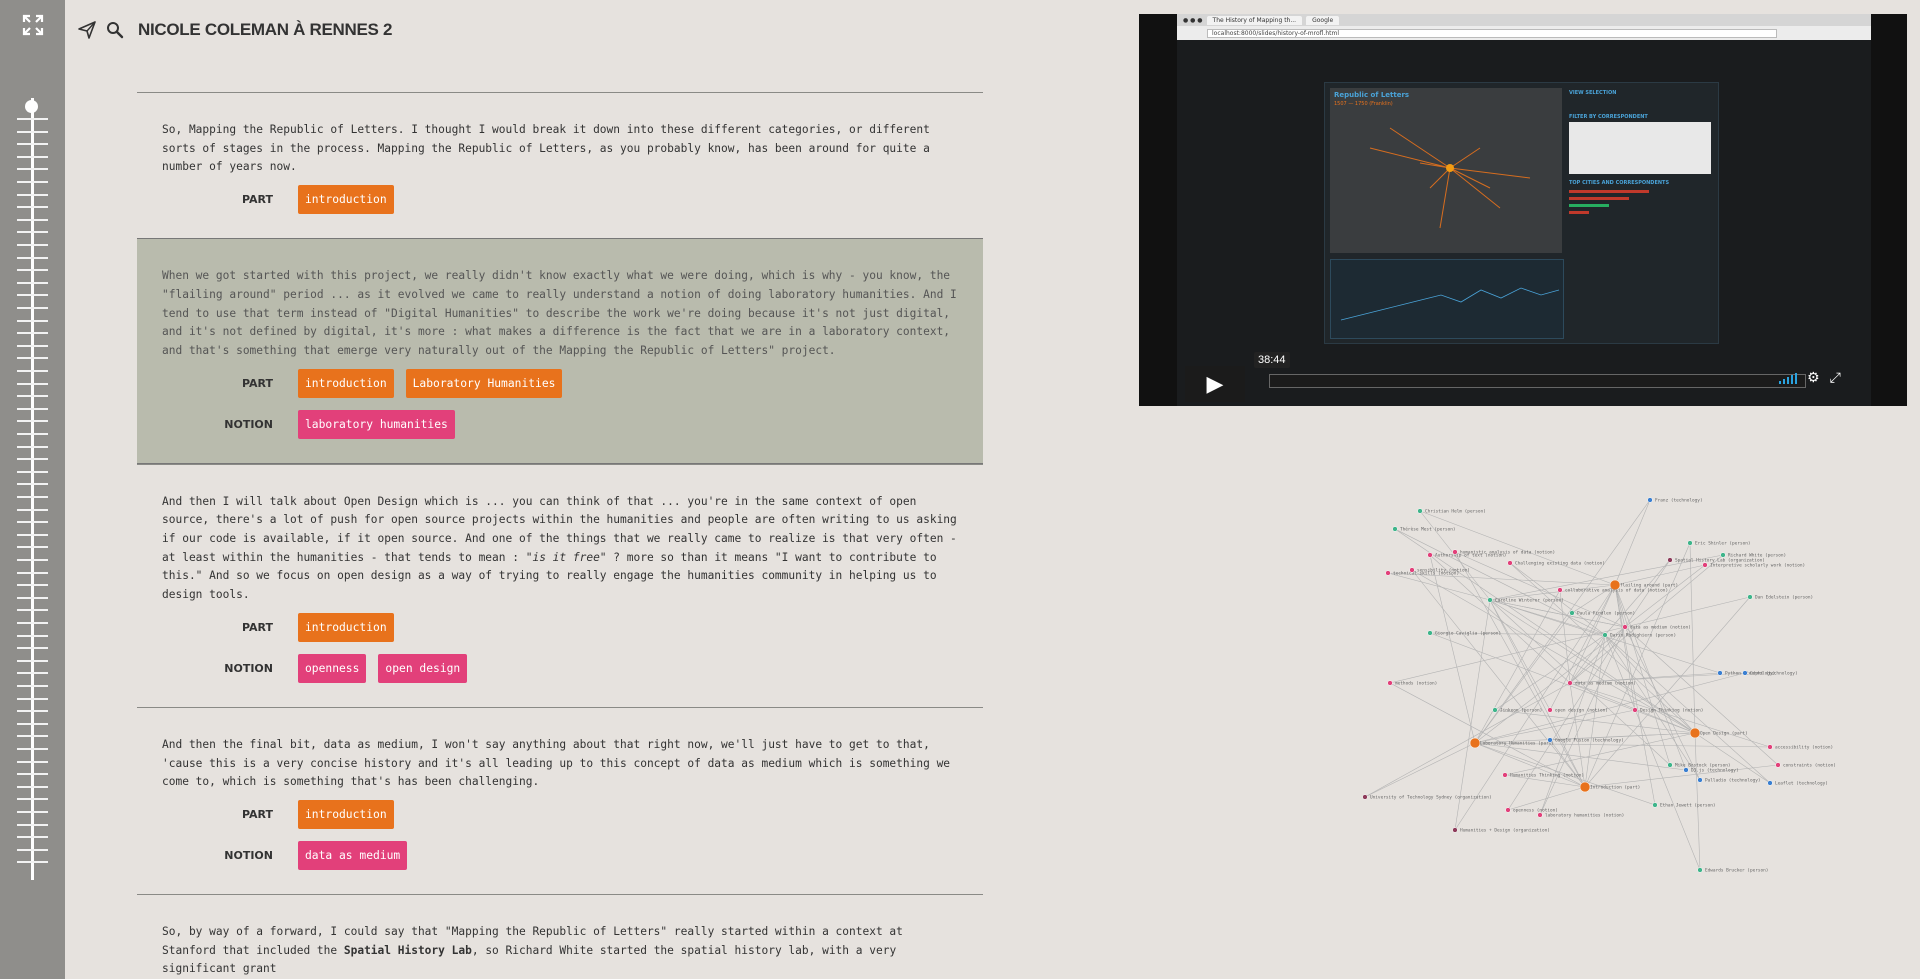 This screenshot has height=979, width=1920. What do you see at coordinates (33, 25) in the screenshot?
I see `expand-icon` at bounding box center [33, 25].